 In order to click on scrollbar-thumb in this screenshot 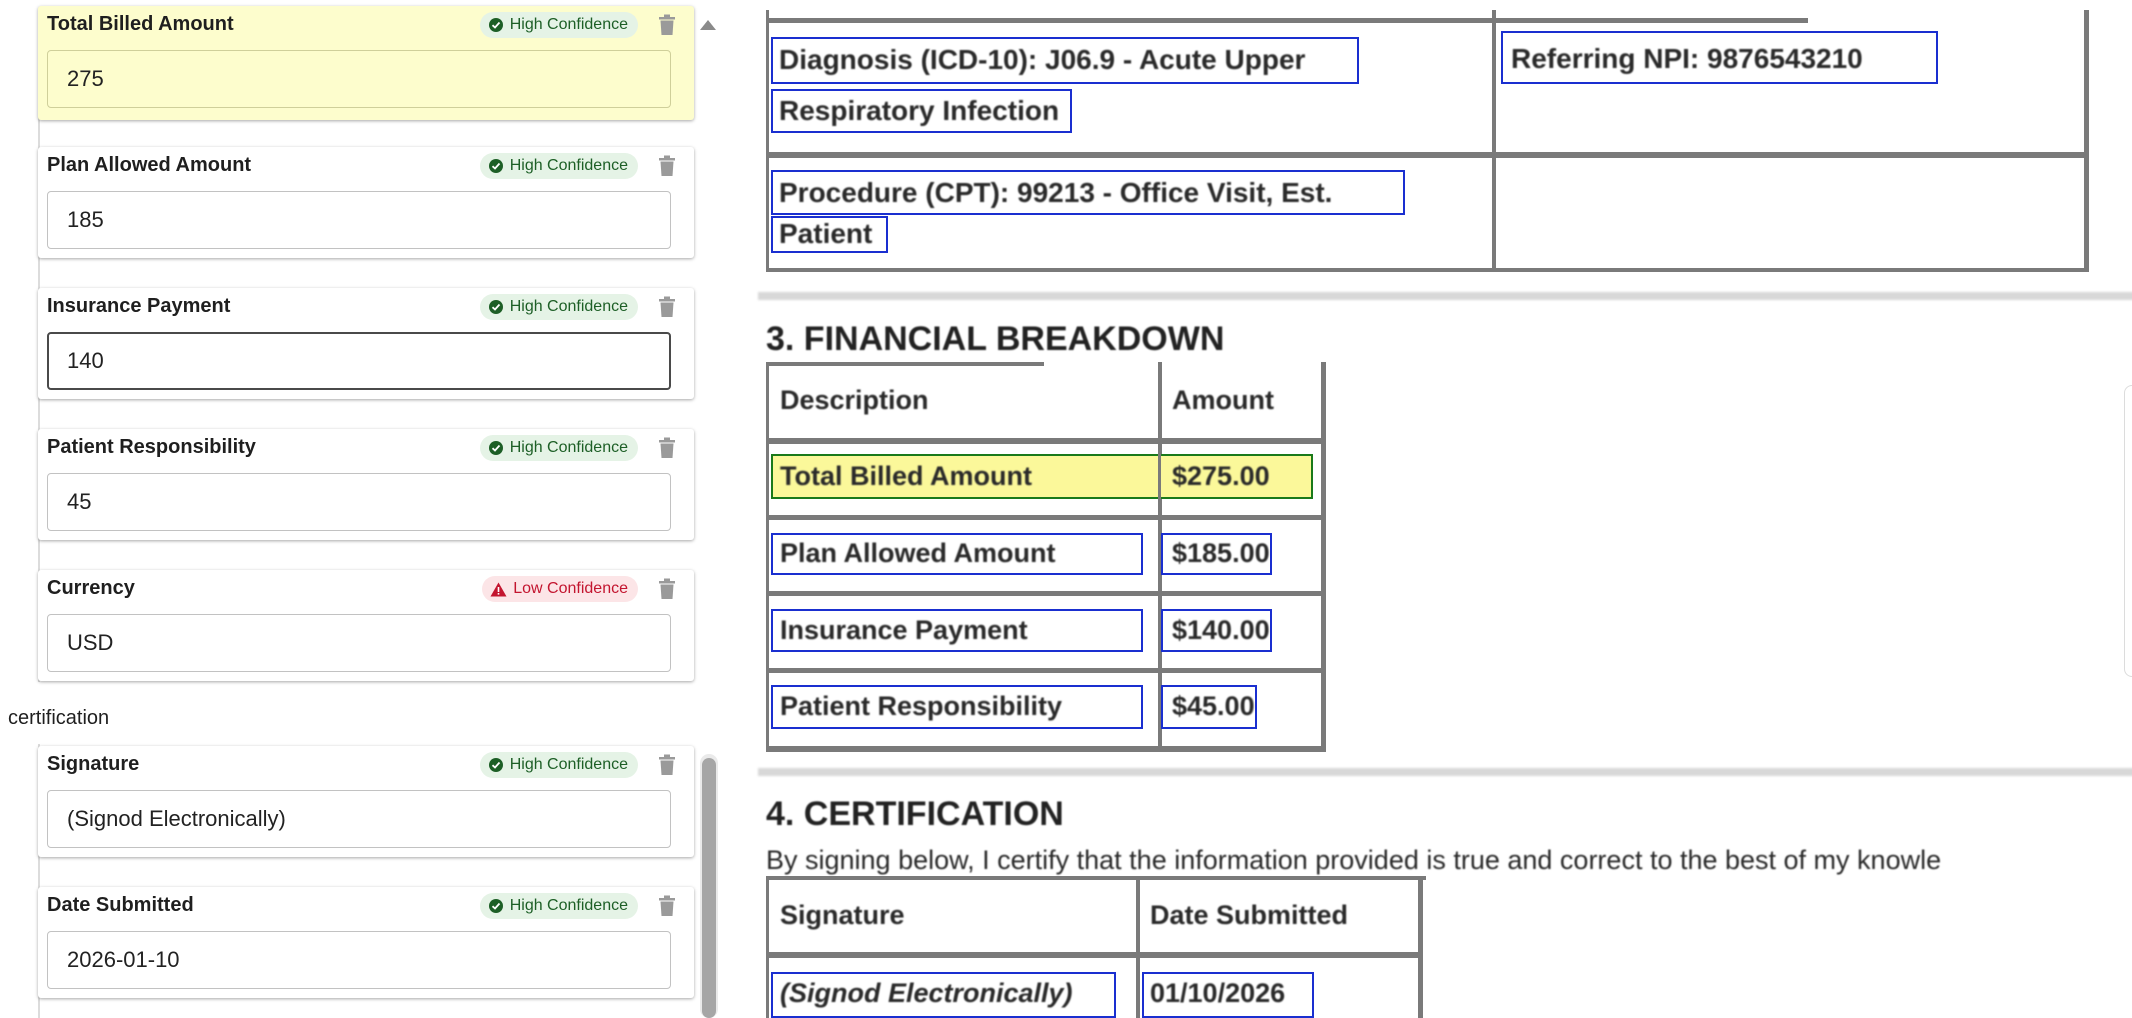, I will do `click(709, 888)`.